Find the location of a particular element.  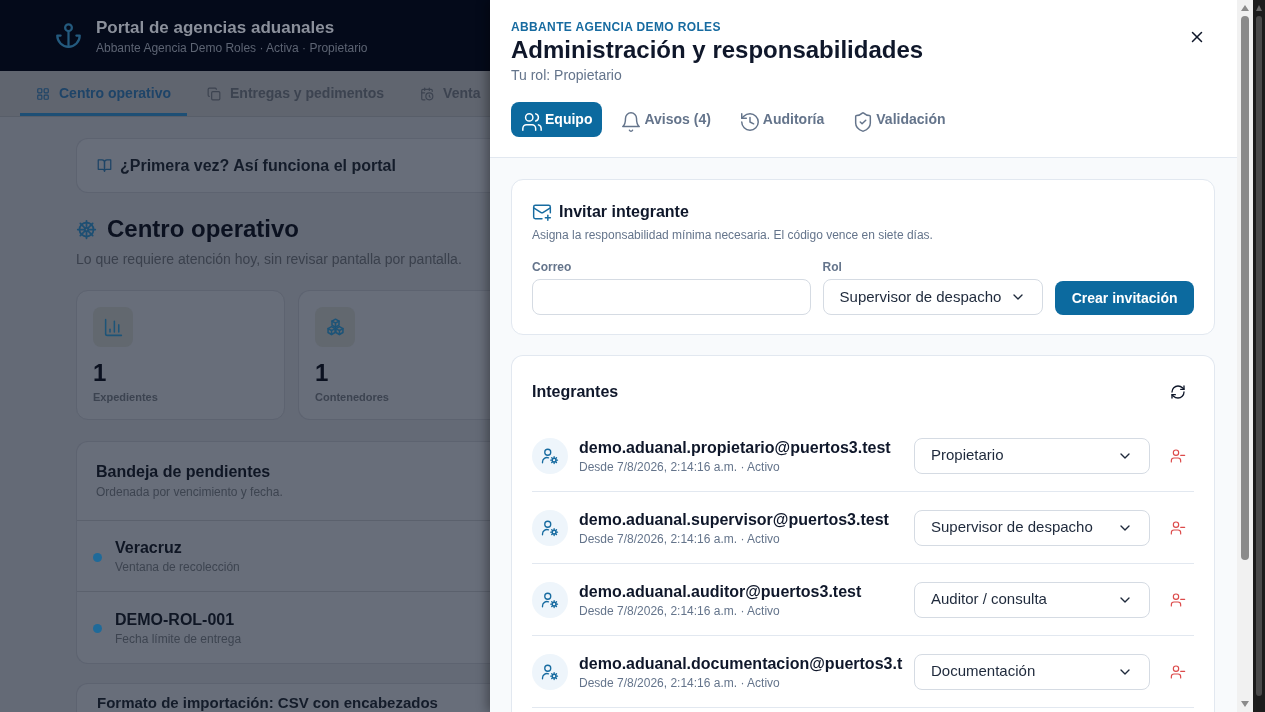

mail-plus-icon is located at coordinates (542, 212).